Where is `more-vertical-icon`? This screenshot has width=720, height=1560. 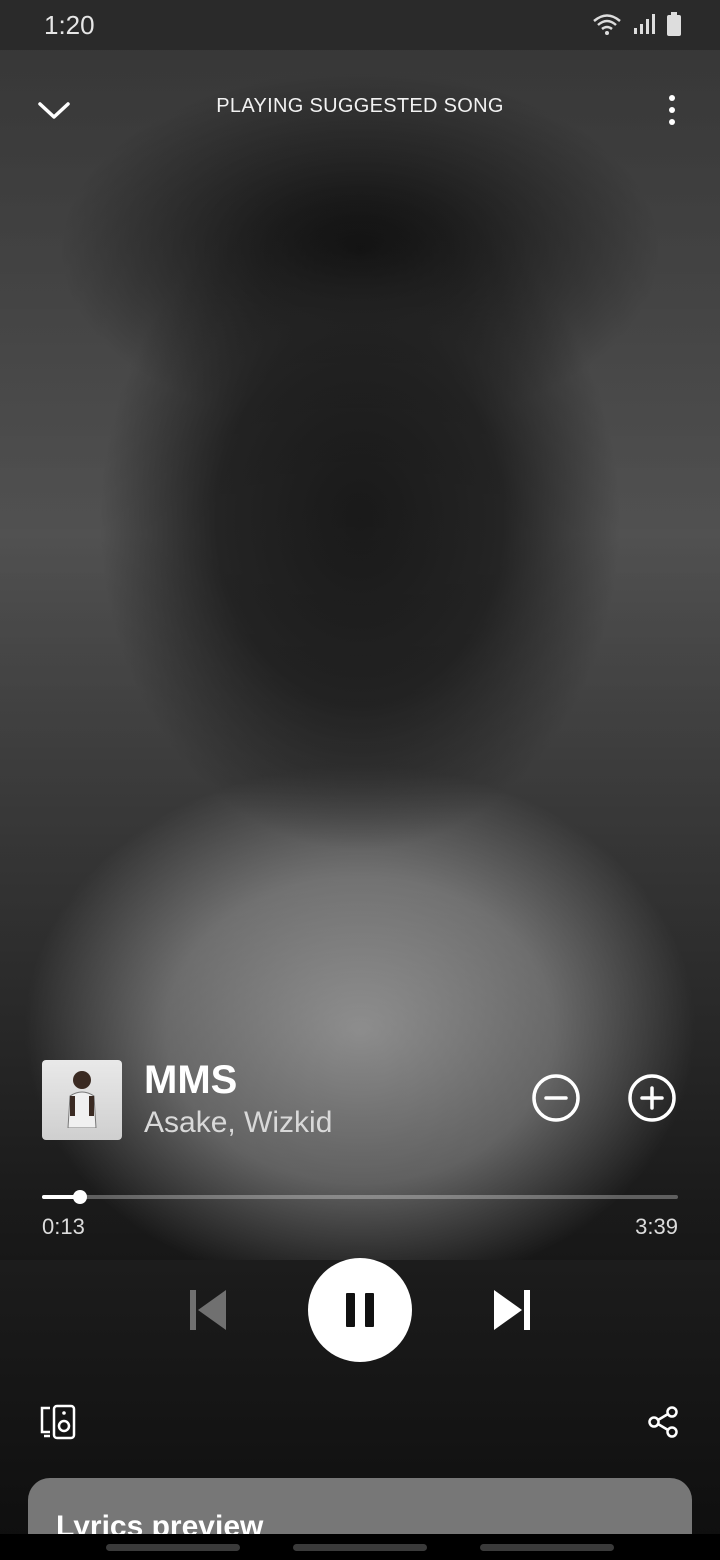 more-vertical-icon is located at coordinates (672, 110).